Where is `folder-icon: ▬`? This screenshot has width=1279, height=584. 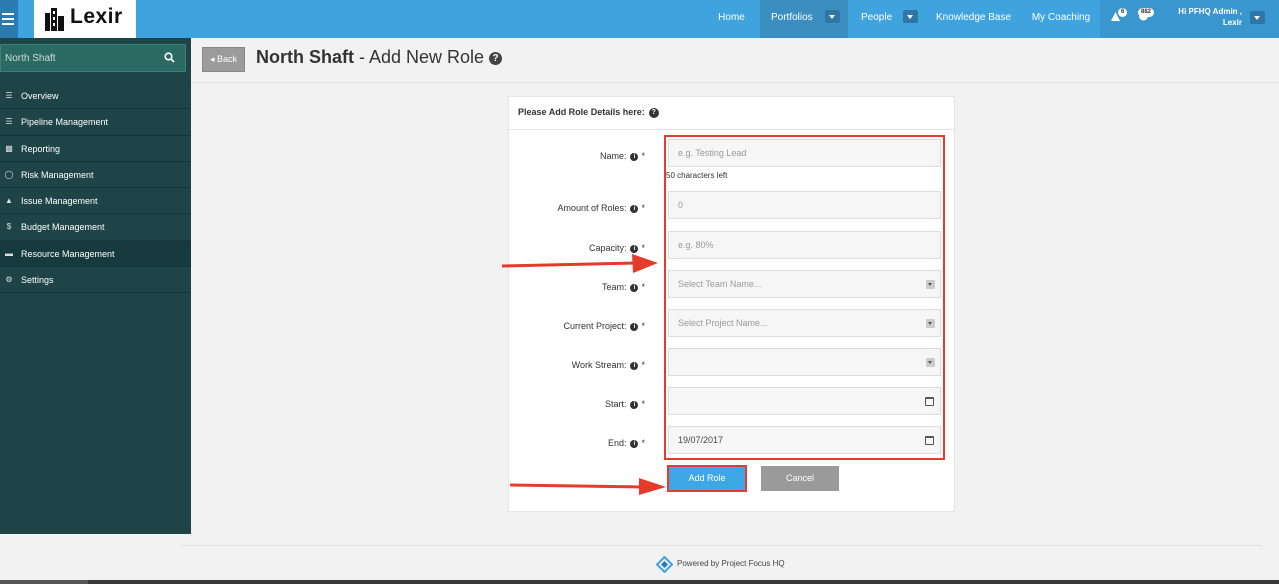
folder-icon: ▬ is located at coordinates (9, 253).